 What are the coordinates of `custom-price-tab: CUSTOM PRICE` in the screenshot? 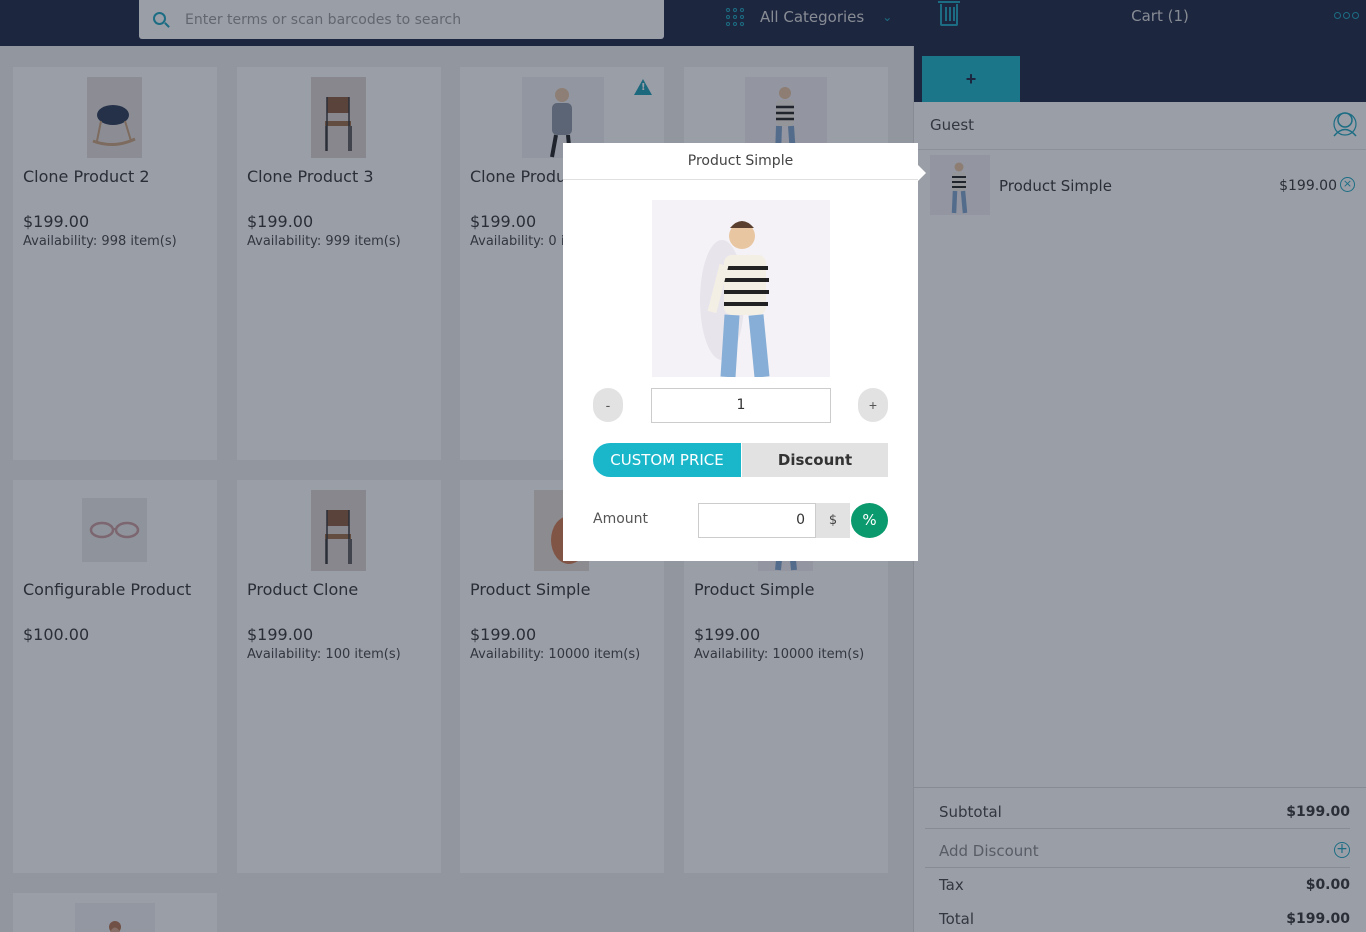 It's located at (667, 460).